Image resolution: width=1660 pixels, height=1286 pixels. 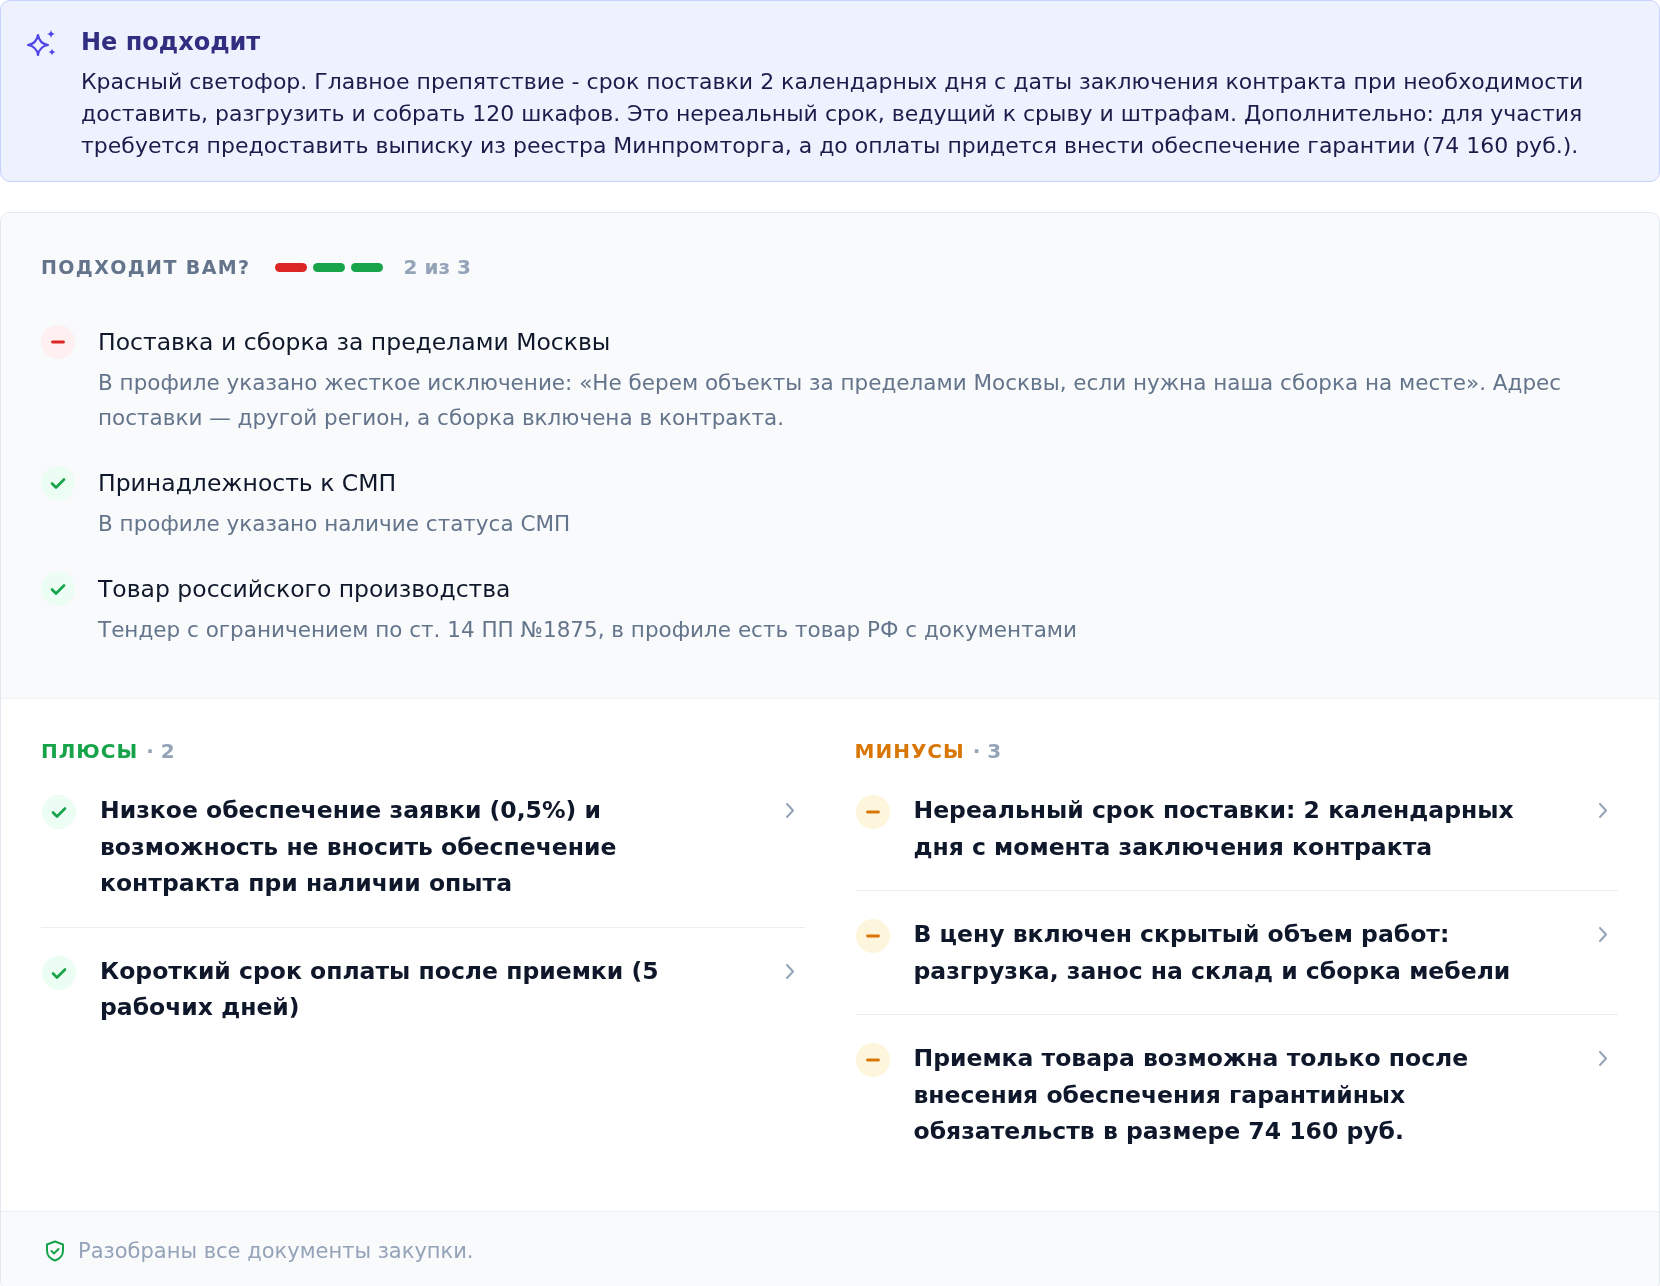 What do you see at coordinates (909, 751) in the screenshot?
I see `cons-heading: МИНУСЫ` at bounding box center [909, 751].